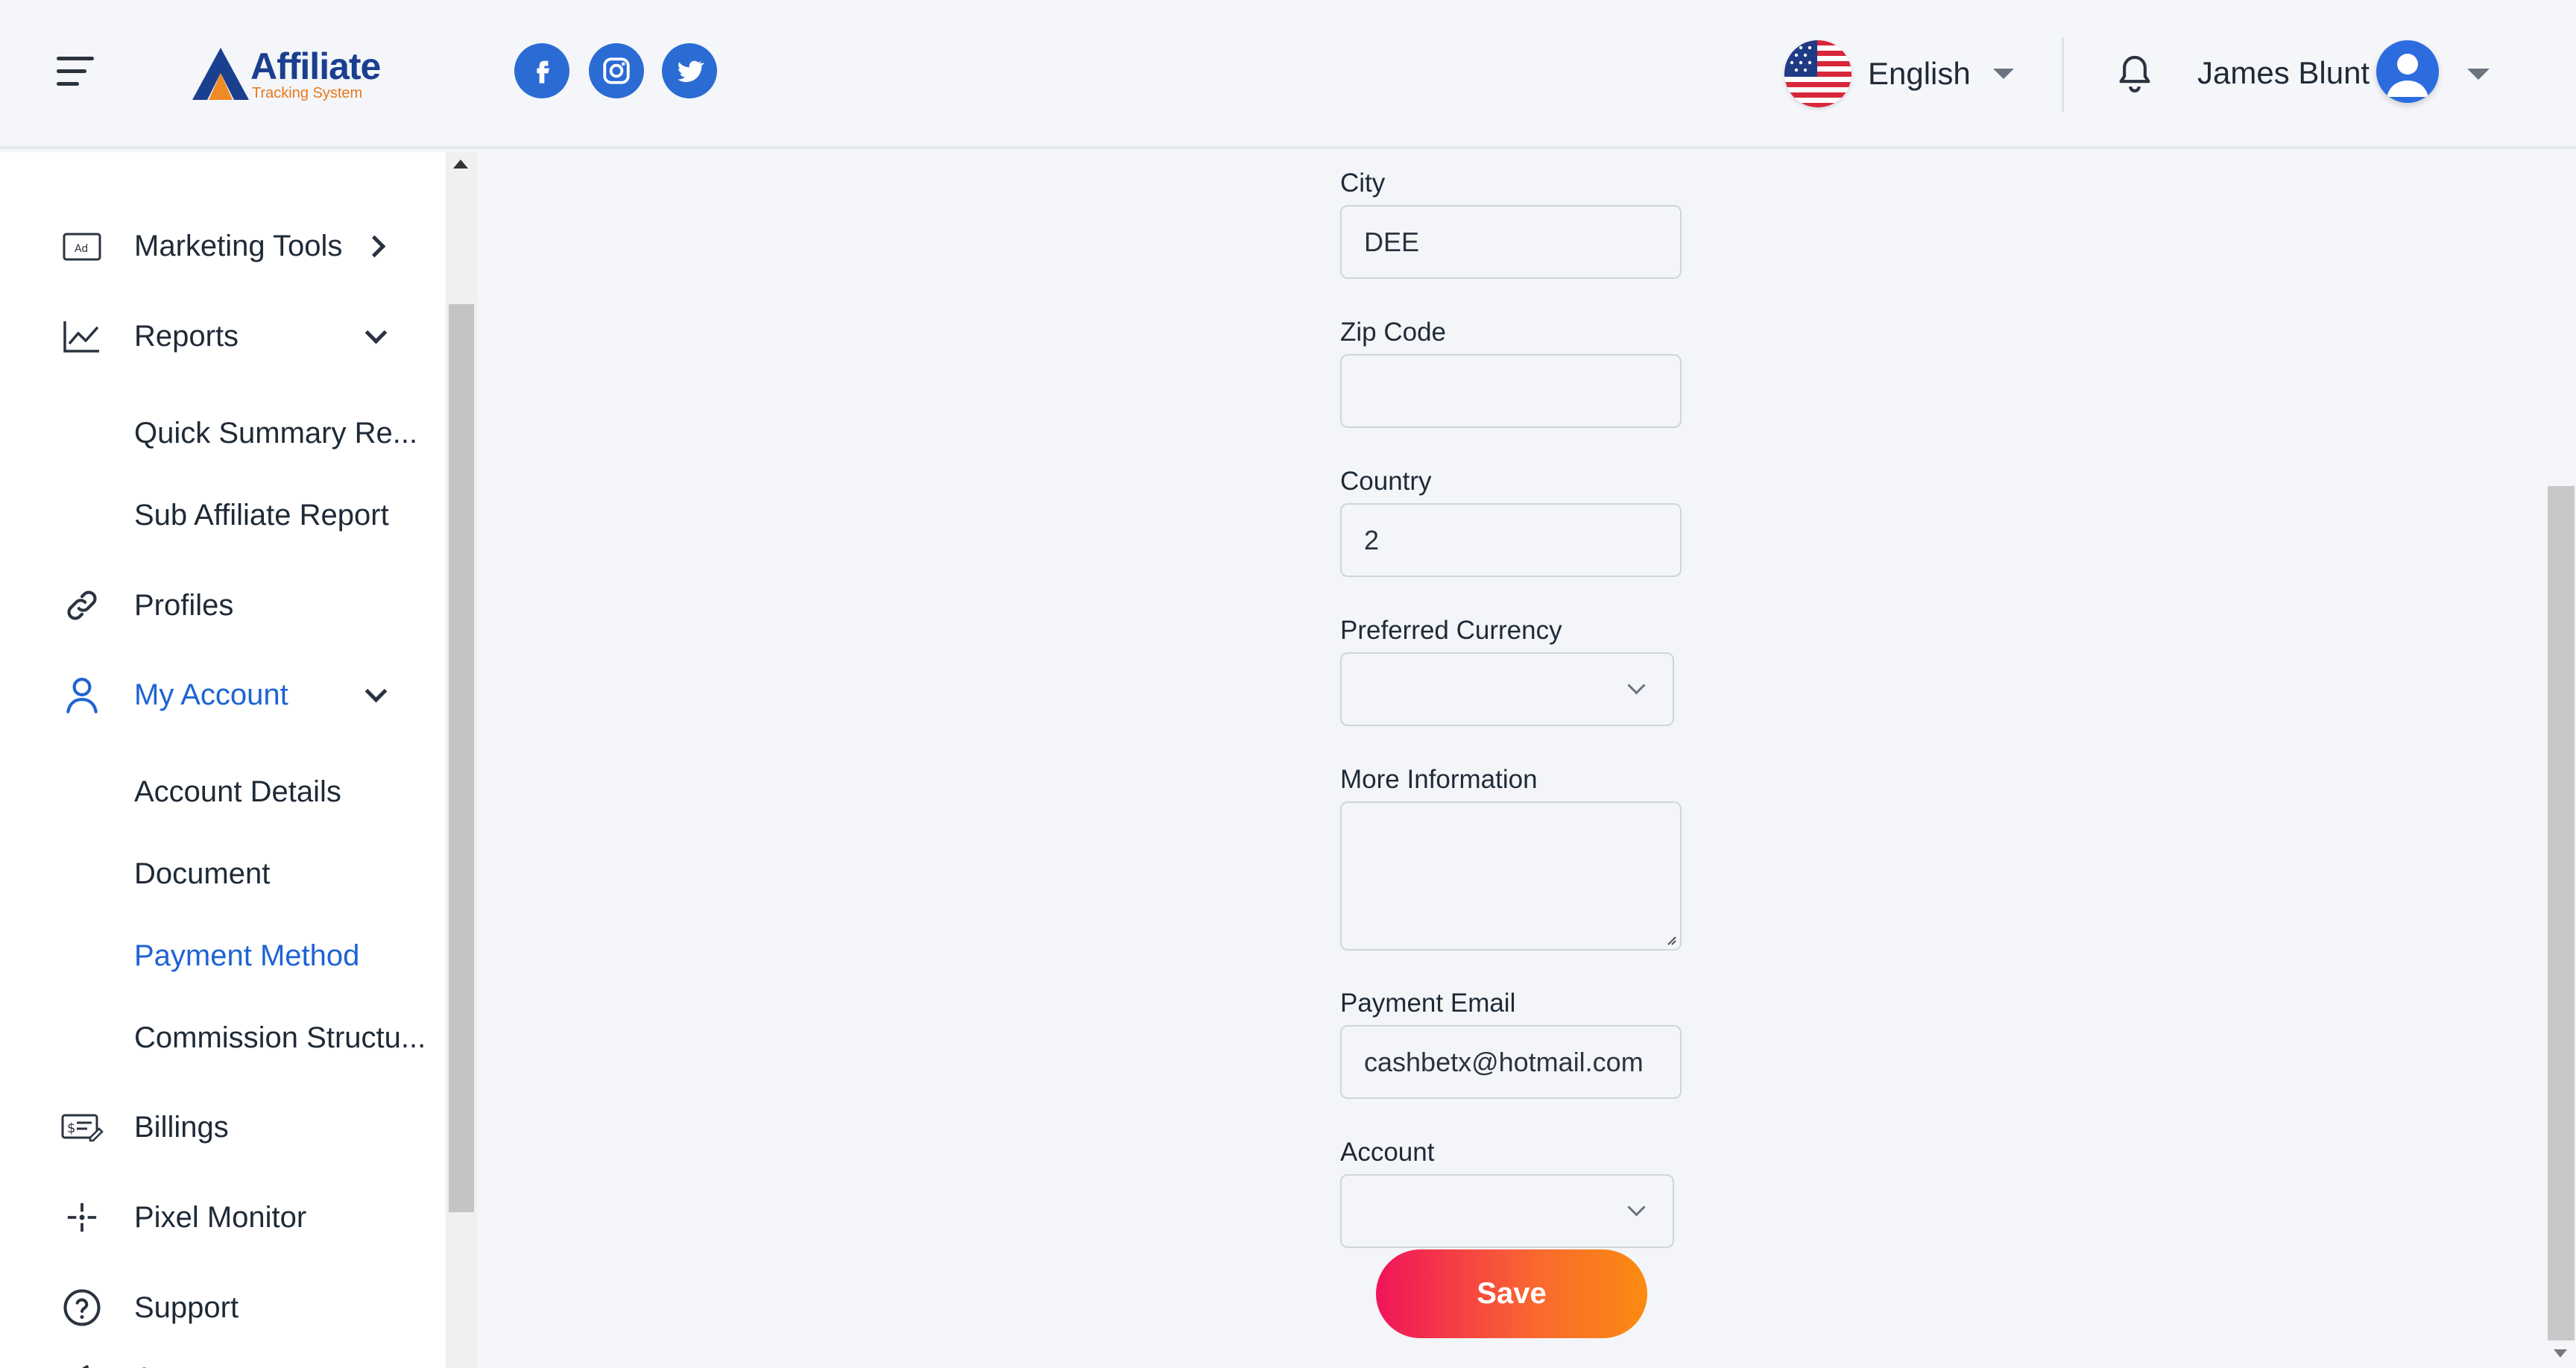 The image size is (2576, 1368). Describe the element at coordinates (542, 70) in the screenshot. I see `facebook-icon` at that location.